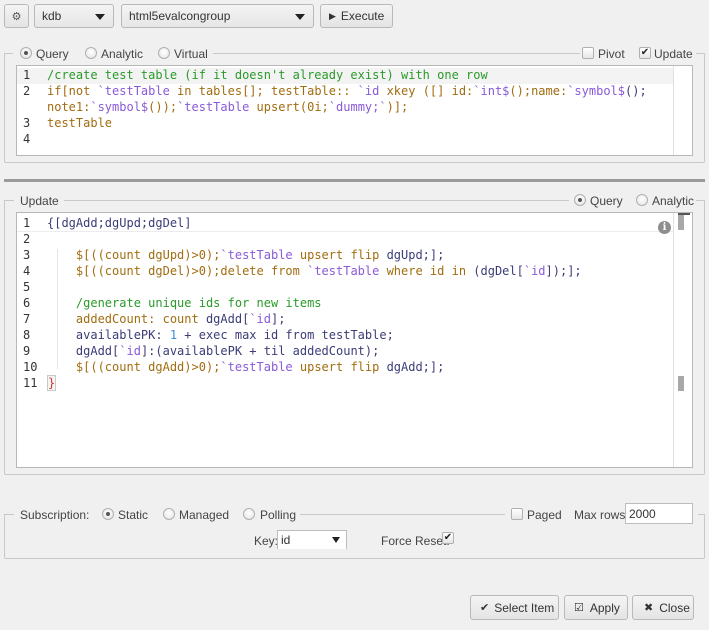  Describe the element at coordinates (133, 515) in the screenshot. I see `subscription-static-label: Static` at that location.